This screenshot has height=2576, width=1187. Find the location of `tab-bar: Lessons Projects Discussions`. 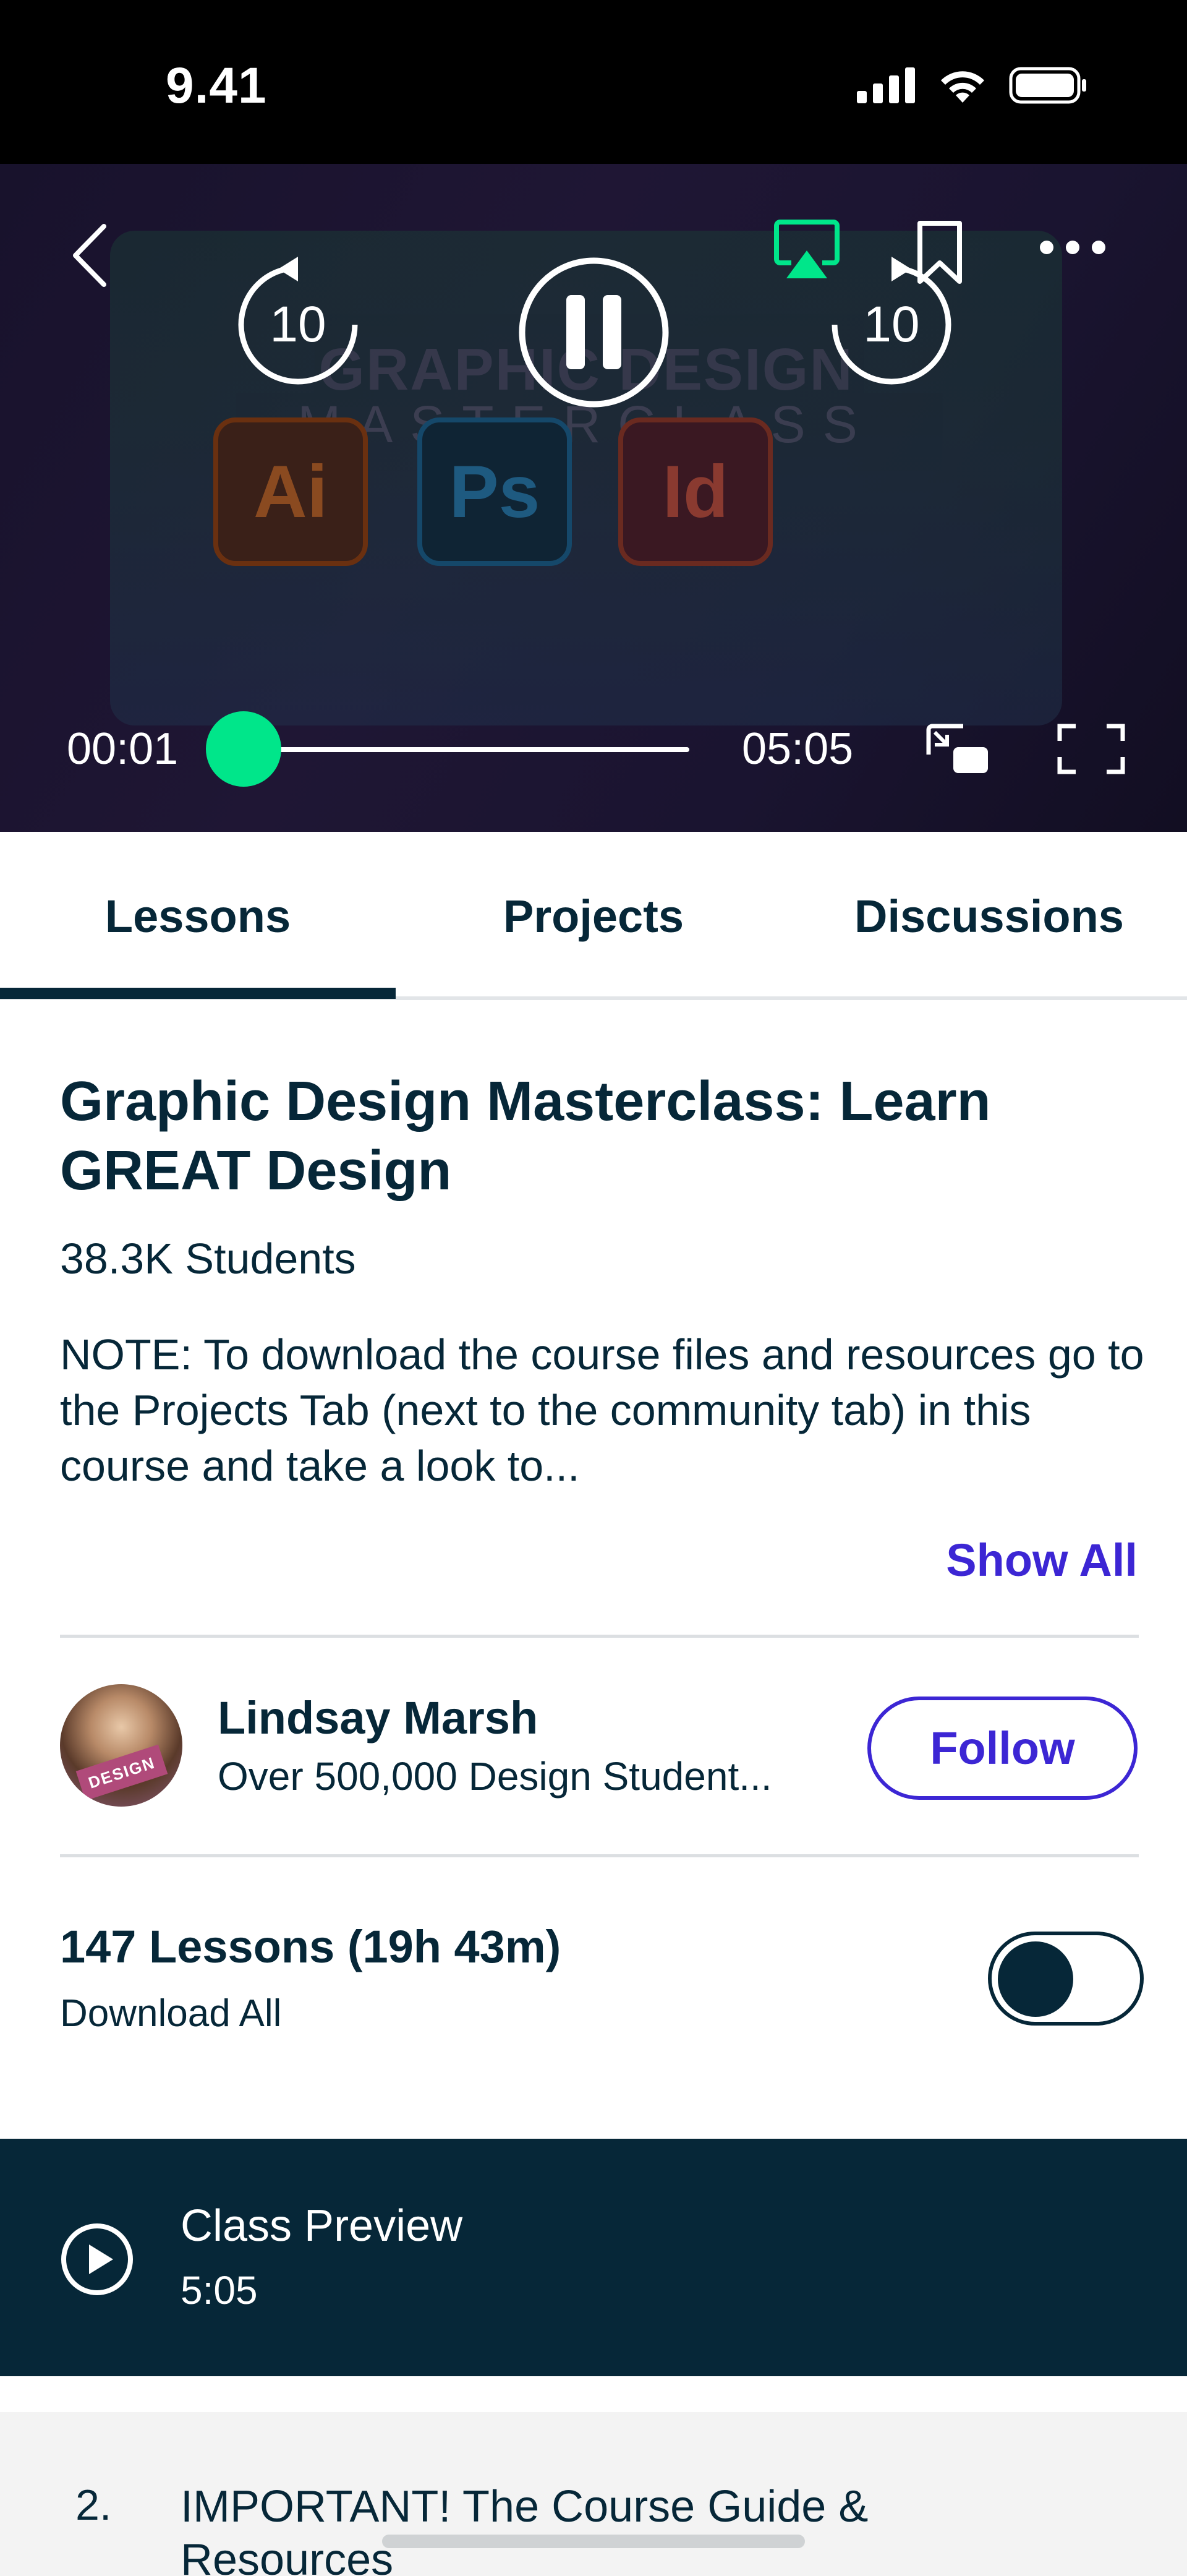

tab-bar: Lessons Projects Discussions is located at coordinates (593, 916).